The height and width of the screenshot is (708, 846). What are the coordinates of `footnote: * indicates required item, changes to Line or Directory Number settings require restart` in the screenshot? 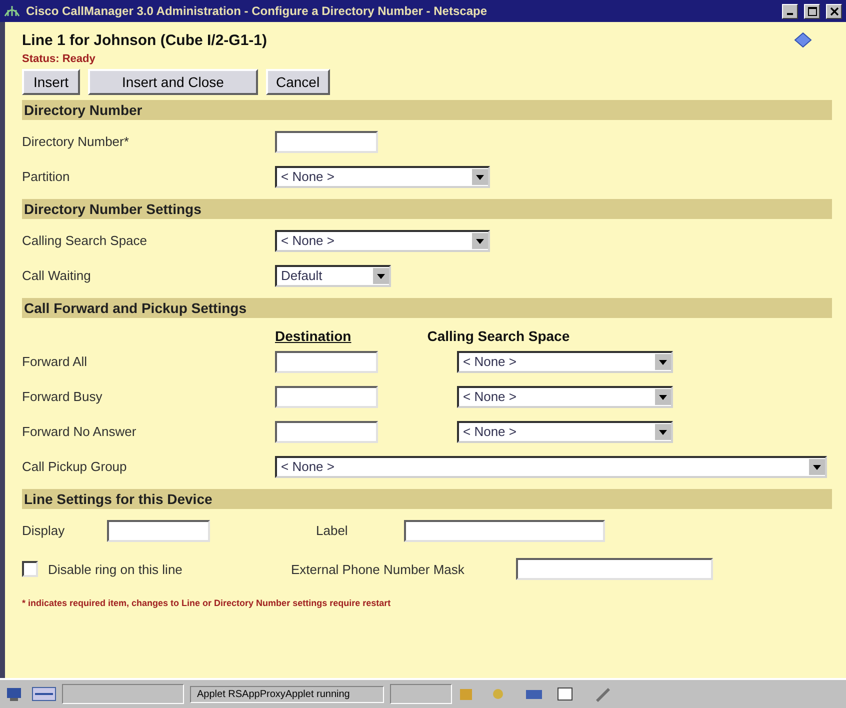 It's located at (207, 603).